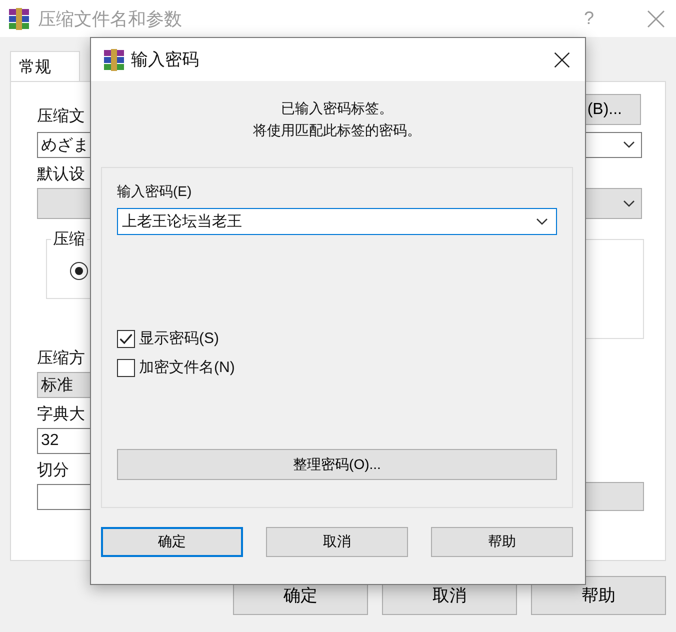  I want to click on tab: 常规, so click(45, 66).